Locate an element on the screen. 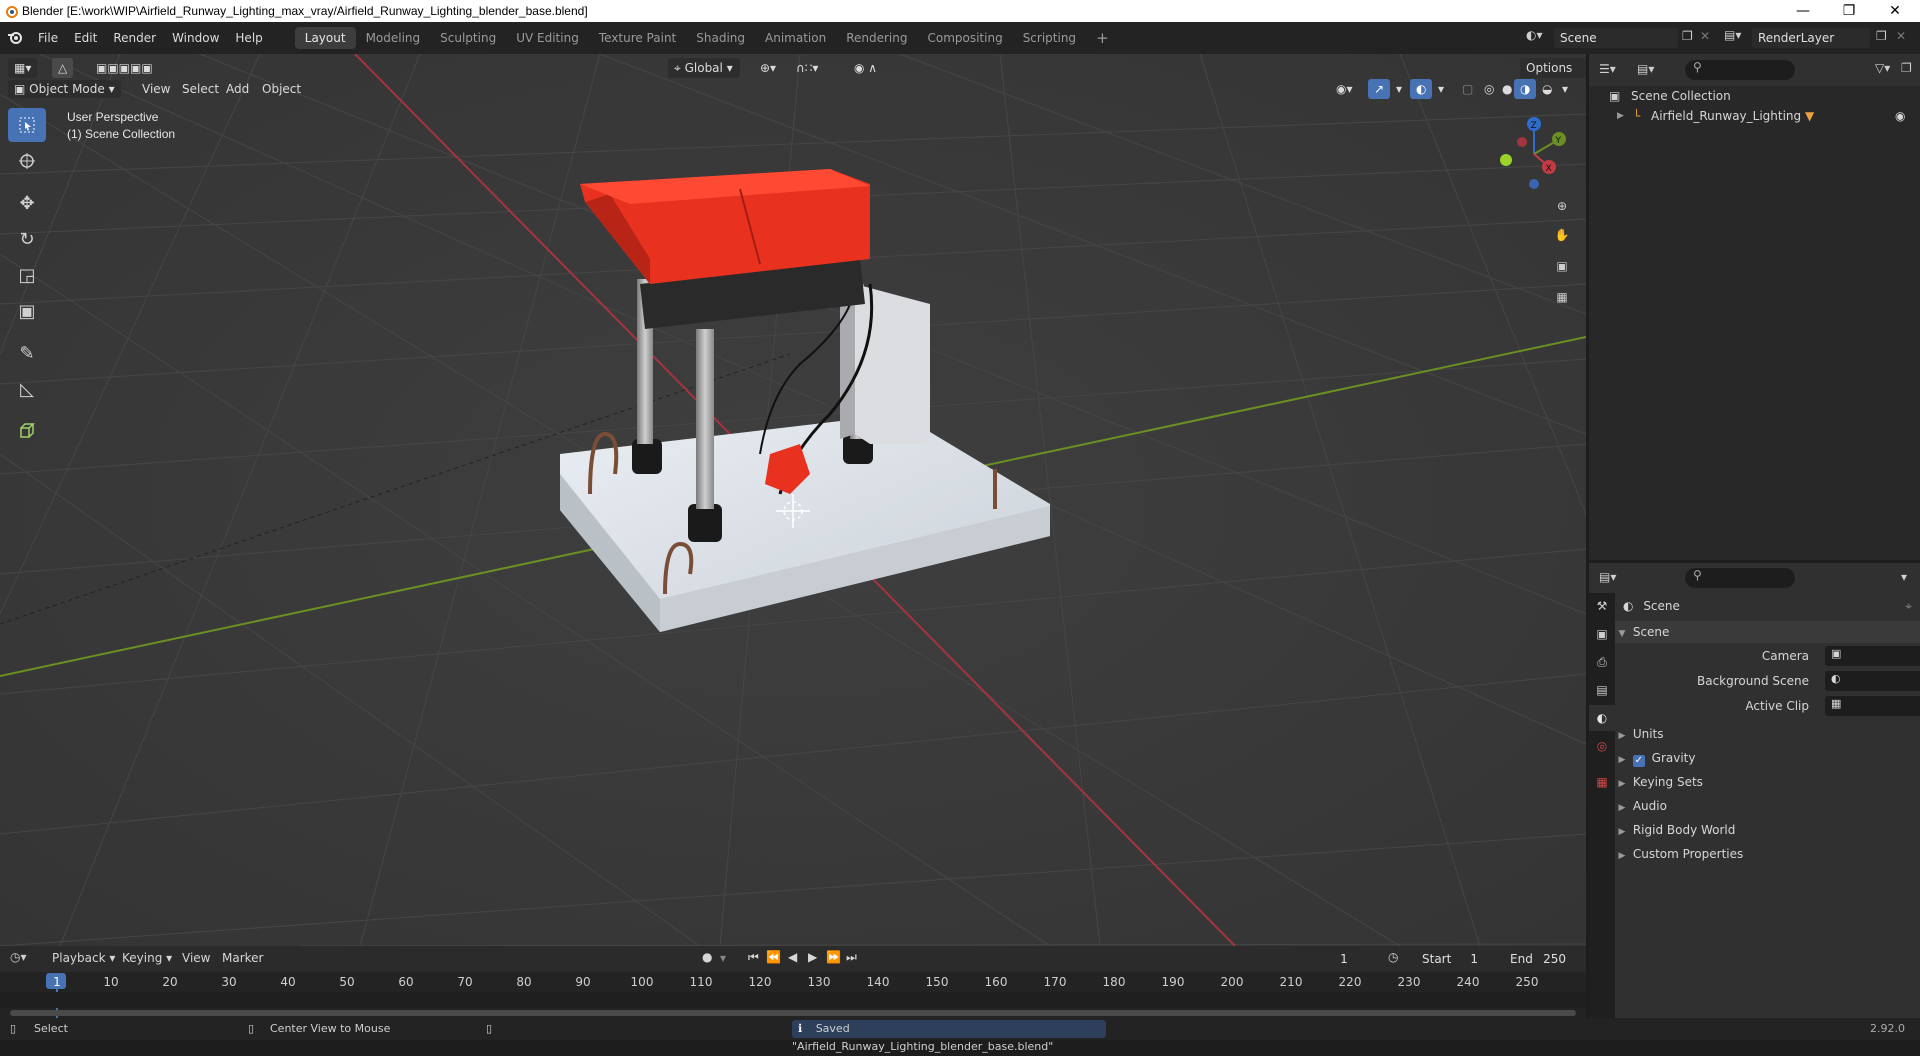  active-clip-field: ▦ is located at coordinates (1872, 706).